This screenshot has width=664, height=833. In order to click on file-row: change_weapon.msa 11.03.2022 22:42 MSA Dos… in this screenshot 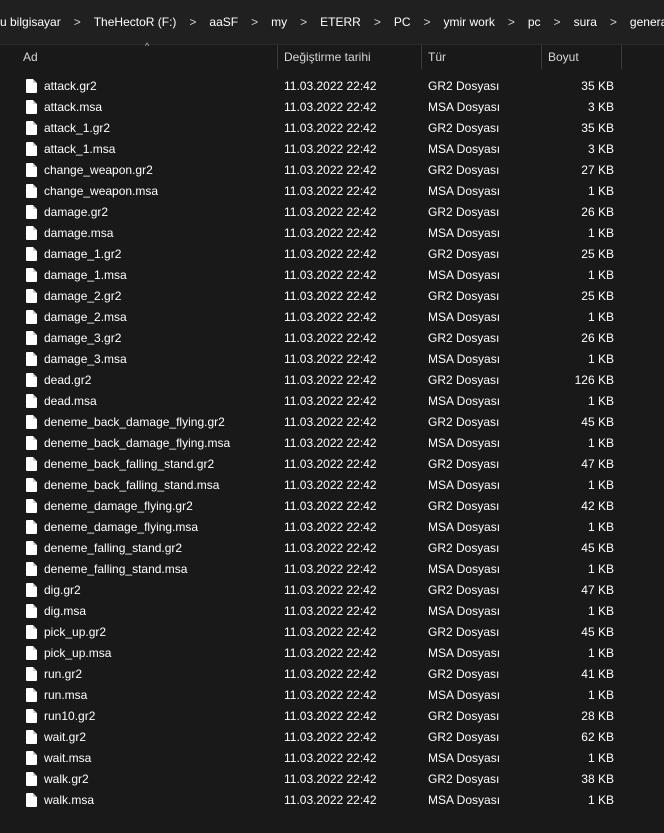, I will do `click(332, 191)`.